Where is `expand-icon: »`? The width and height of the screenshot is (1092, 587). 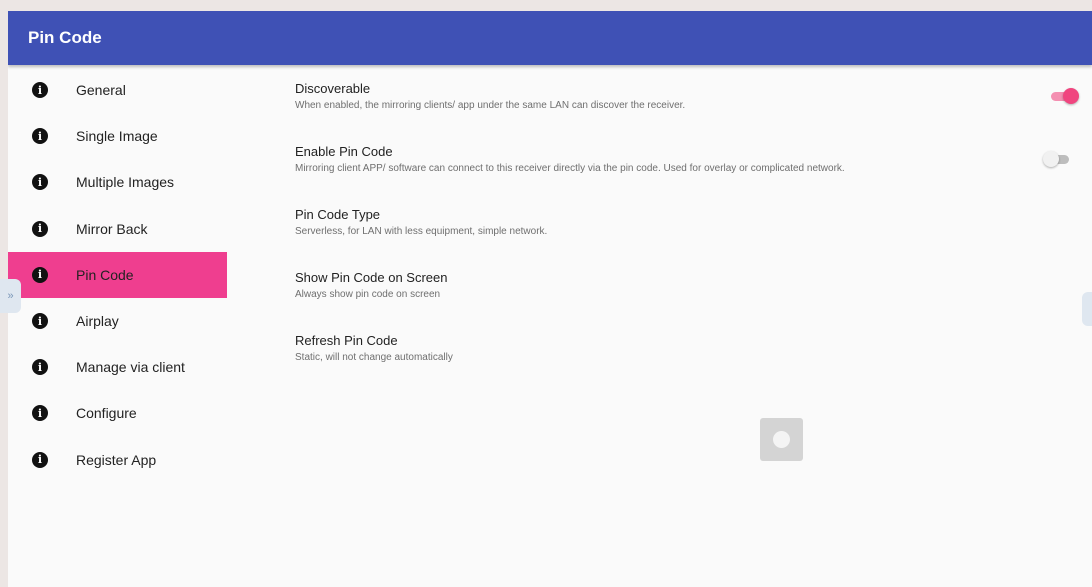
expand-icon: » is located at coordinates (10, 296).